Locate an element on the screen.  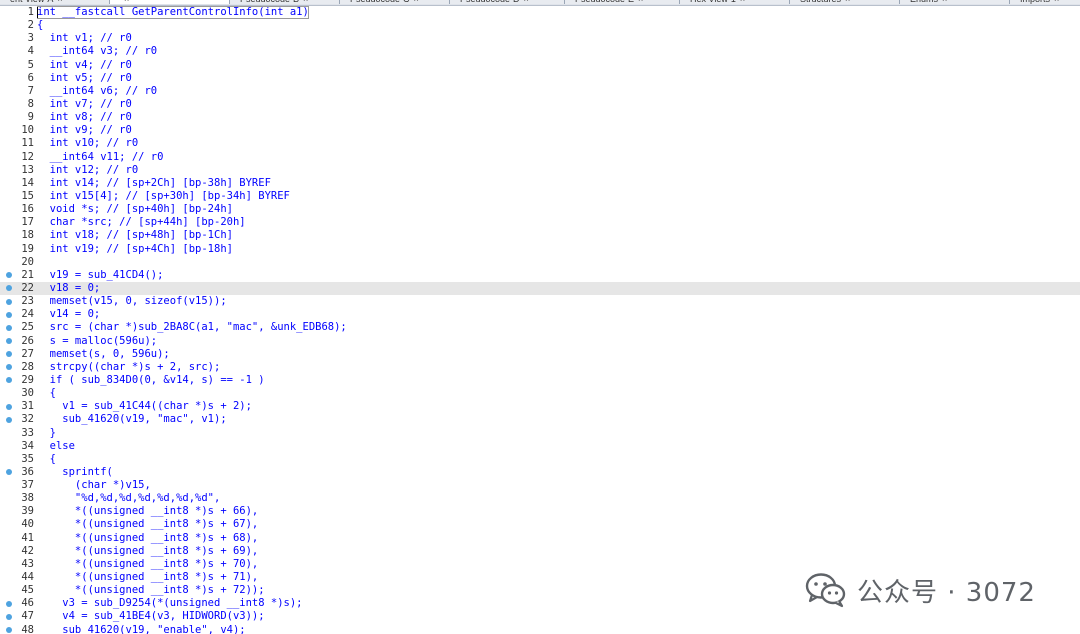
line-gutter: 22 is located at coordinates (18, 288).